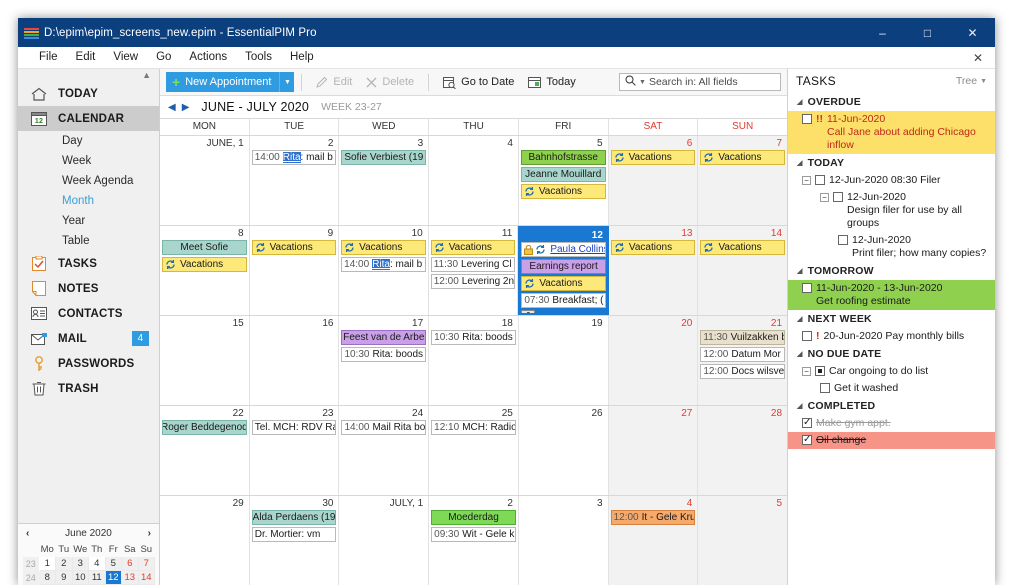 The width and height of the screenshot is (1013, 585). I want to click on calendar-event: Meet Sofie, so click(204, 247).